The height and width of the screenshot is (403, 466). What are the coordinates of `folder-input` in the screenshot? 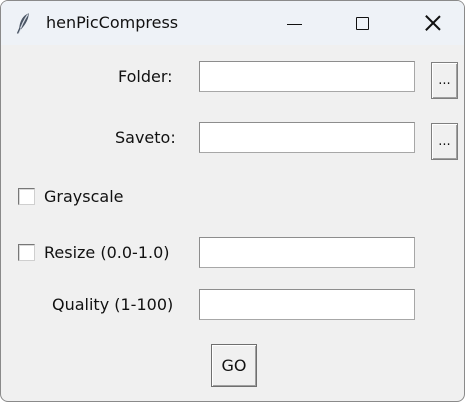 It's located at (307, 76).